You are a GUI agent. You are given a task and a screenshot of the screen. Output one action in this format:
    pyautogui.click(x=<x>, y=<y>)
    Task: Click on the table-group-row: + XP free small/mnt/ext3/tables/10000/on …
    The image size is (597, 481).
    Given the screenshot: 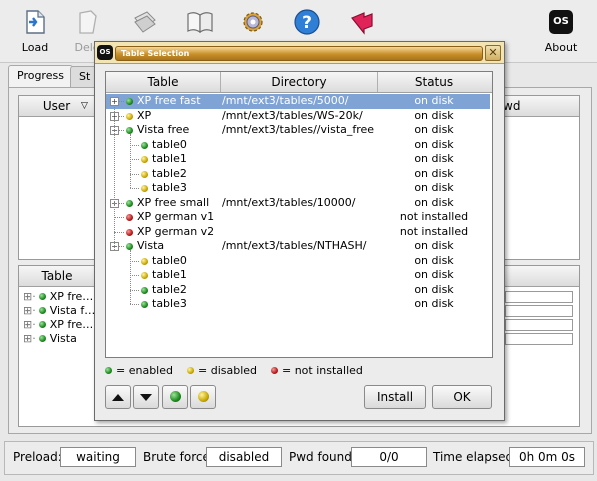 What is the action you would take?
    pyautogui.click(x=298, y=203)
    